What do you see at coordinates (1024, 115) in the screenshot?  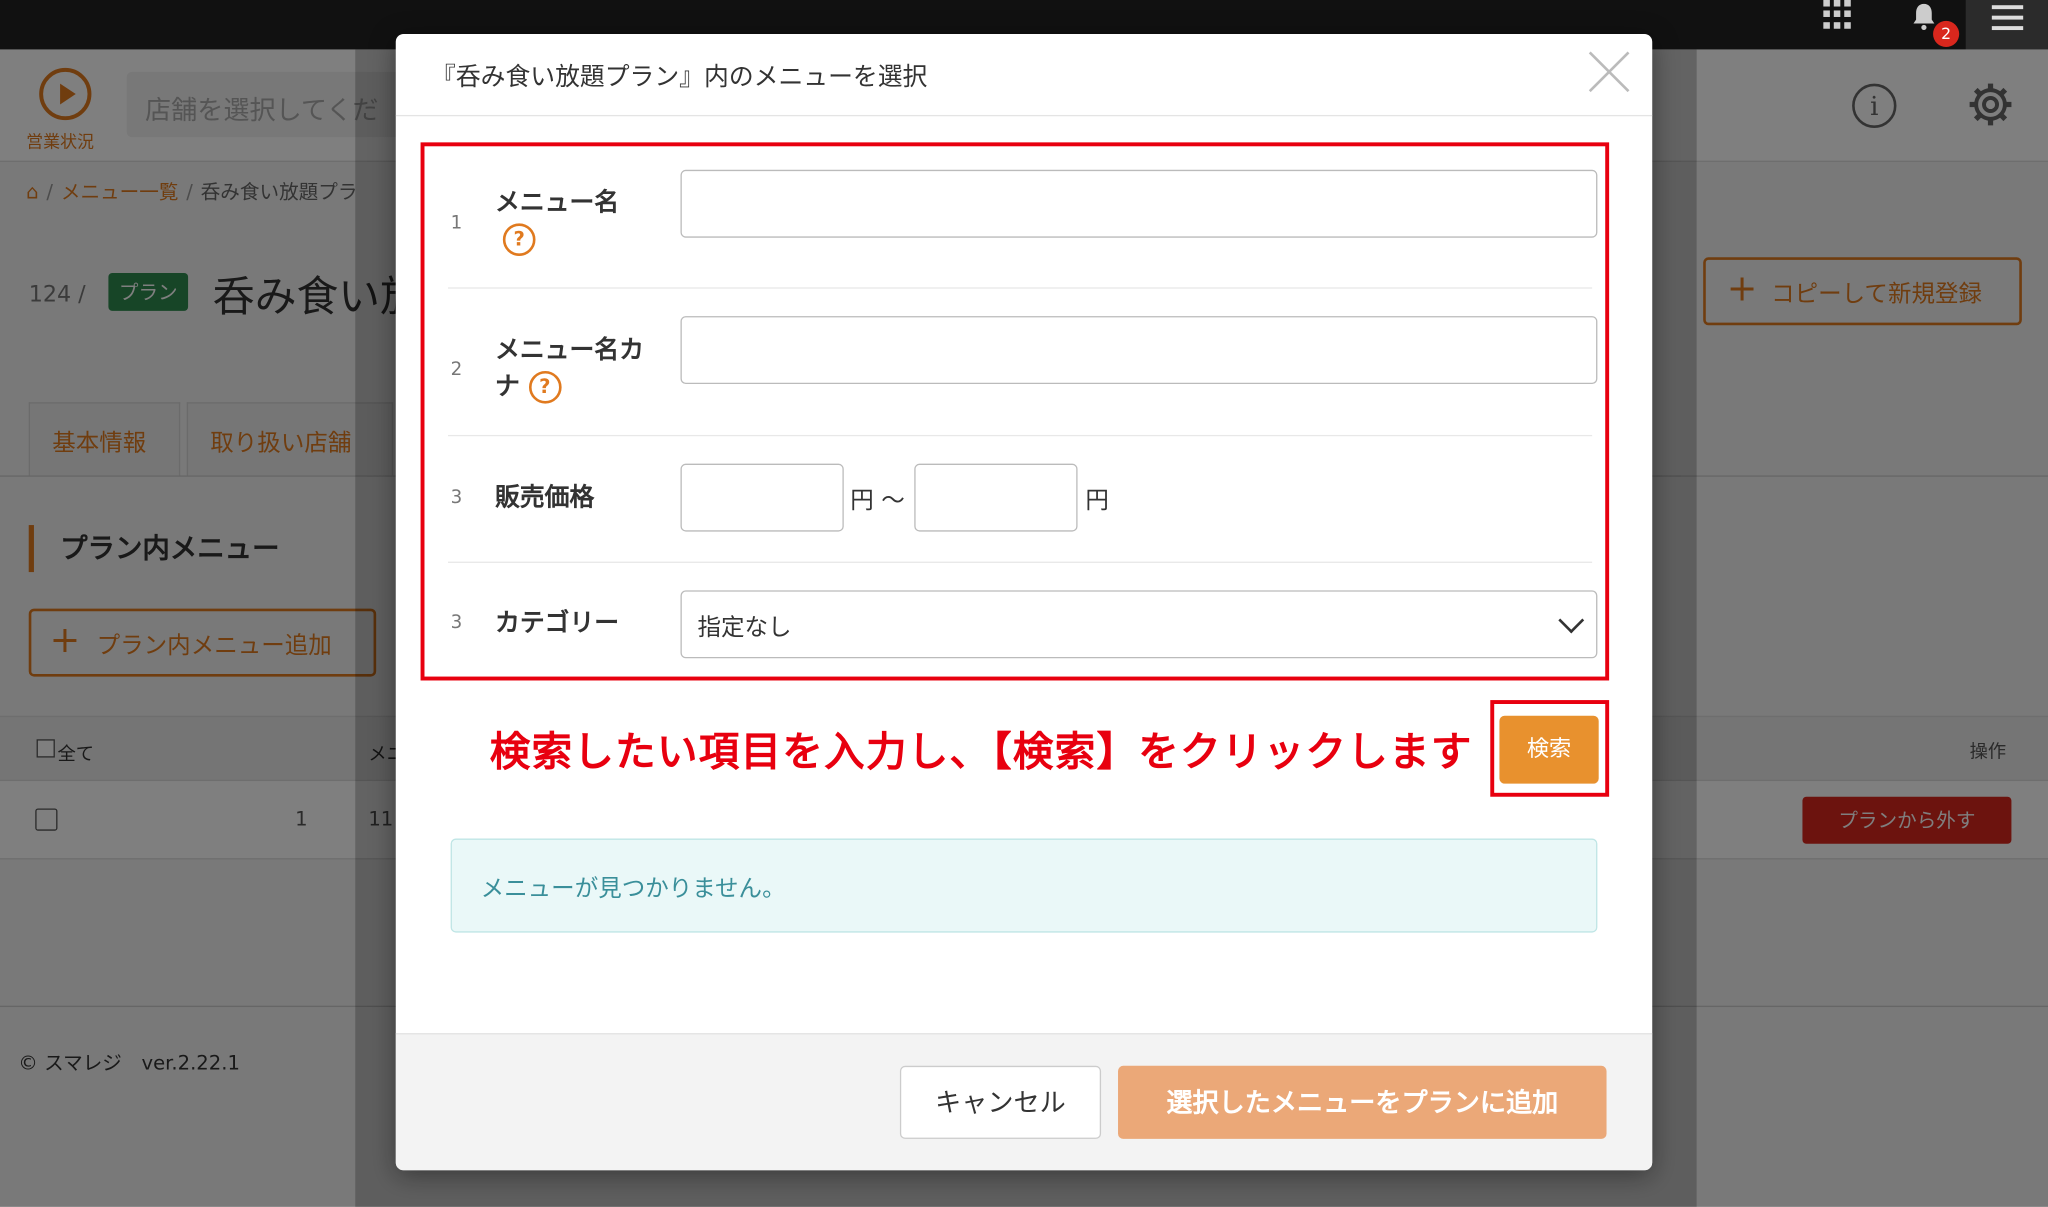 I see `modal-header-divider` at bounding box center [1024, 115].